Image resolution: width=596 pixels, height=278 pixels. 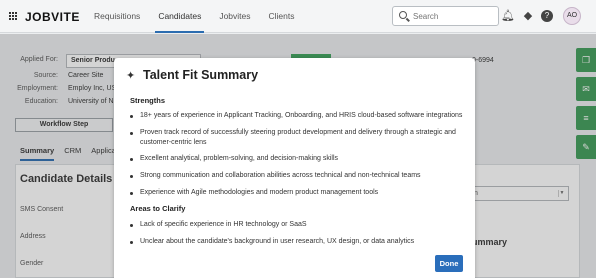 What do you see at coordinates (508, 16) in the screenshot?
I see `bell-icon: 🔔︎` at bounding box center [508, 16].